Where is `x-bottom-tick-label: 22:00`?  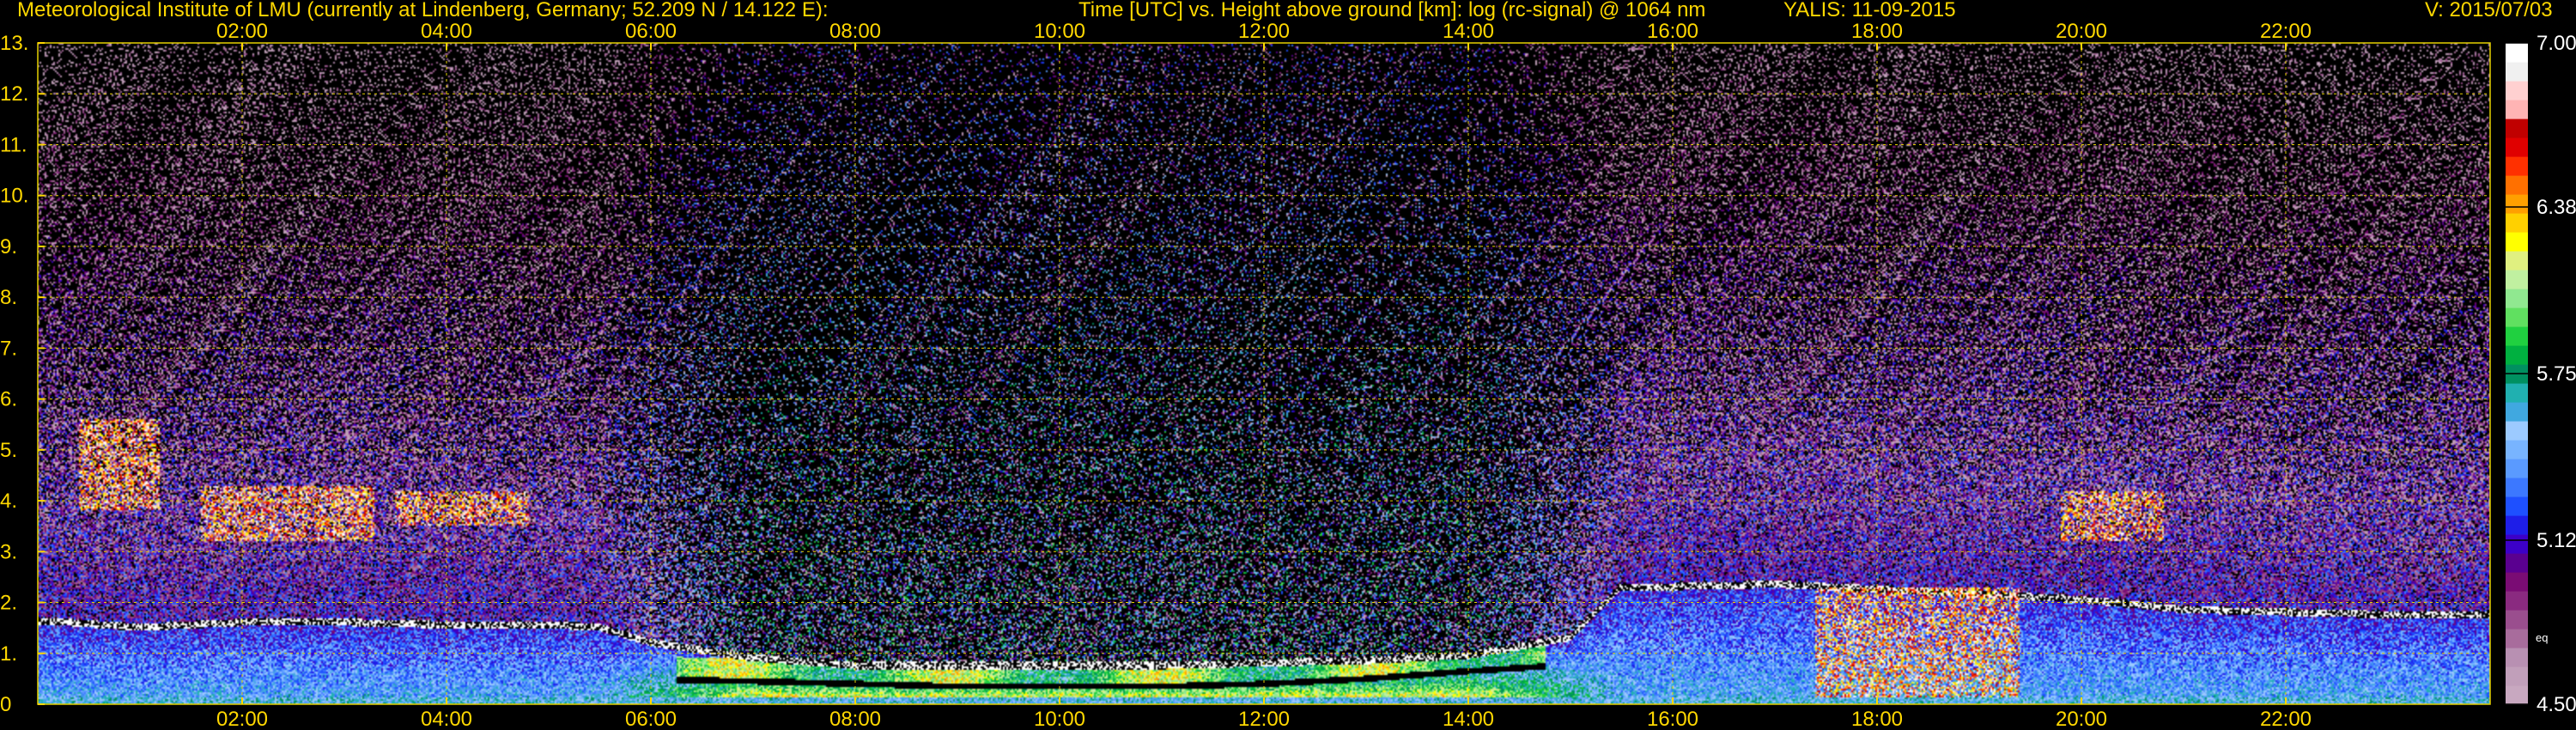 x-bottom-tick-label: 22:00 is located at coordinates (2286, 719).